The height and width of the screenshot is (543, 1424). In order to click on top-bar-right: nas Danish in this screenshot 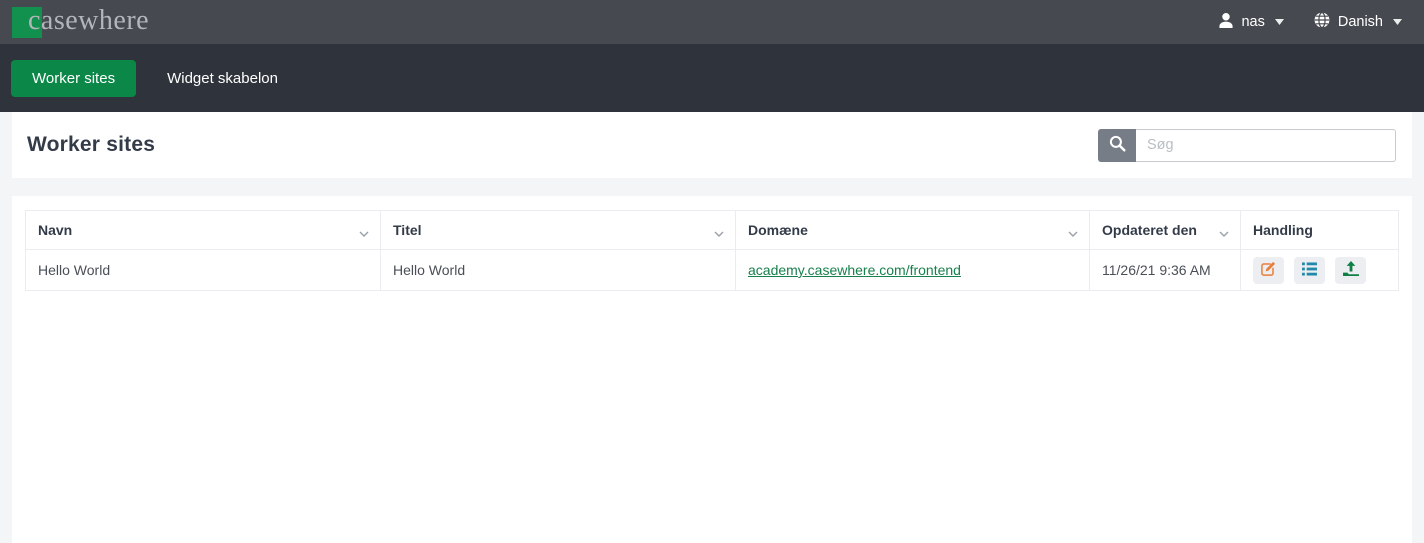, I will do `click(1310, 21)`.